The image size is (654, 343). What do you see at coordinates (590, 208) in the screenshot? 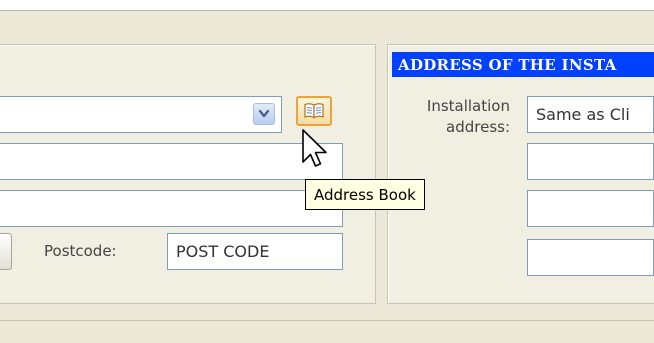
I see `installation-line-3-field` at bounding box center [590, 208].